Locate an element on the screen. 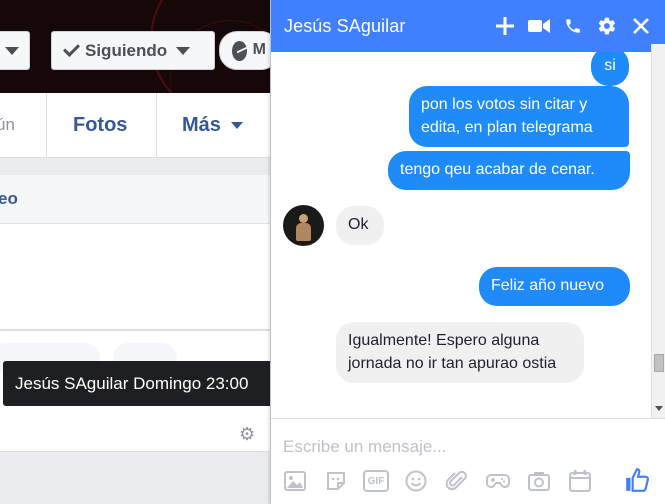 This screenshot has height=504, width=665. nav-item-more: Más is located at coordinates (212, 125).